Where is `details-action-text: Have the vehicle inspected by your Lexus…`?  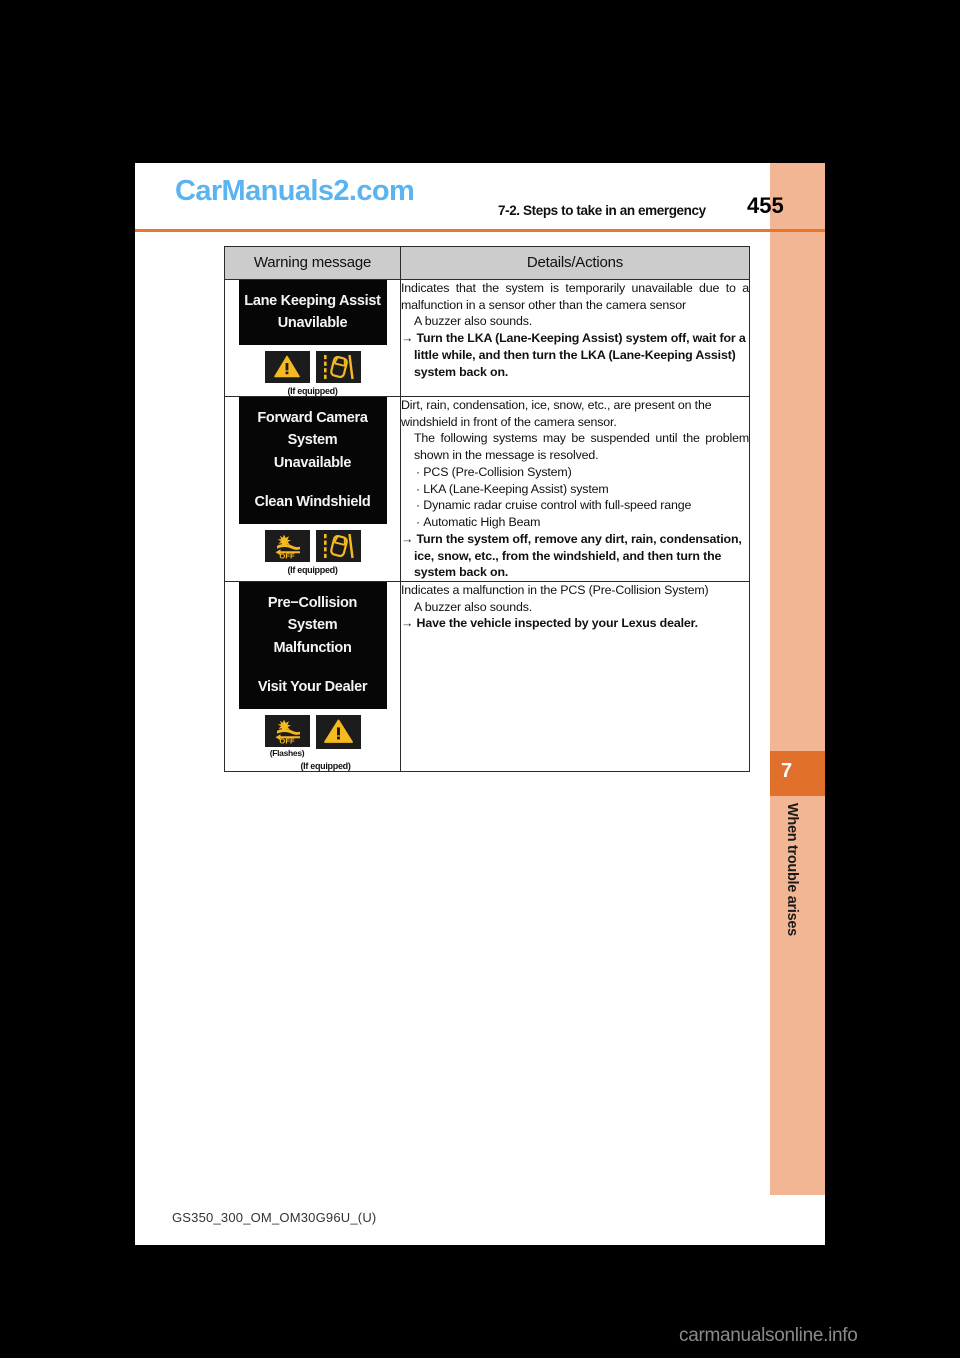
details-action-text: Have the vehicle inspected by your Lexus… is located at coordinates (557, 623).